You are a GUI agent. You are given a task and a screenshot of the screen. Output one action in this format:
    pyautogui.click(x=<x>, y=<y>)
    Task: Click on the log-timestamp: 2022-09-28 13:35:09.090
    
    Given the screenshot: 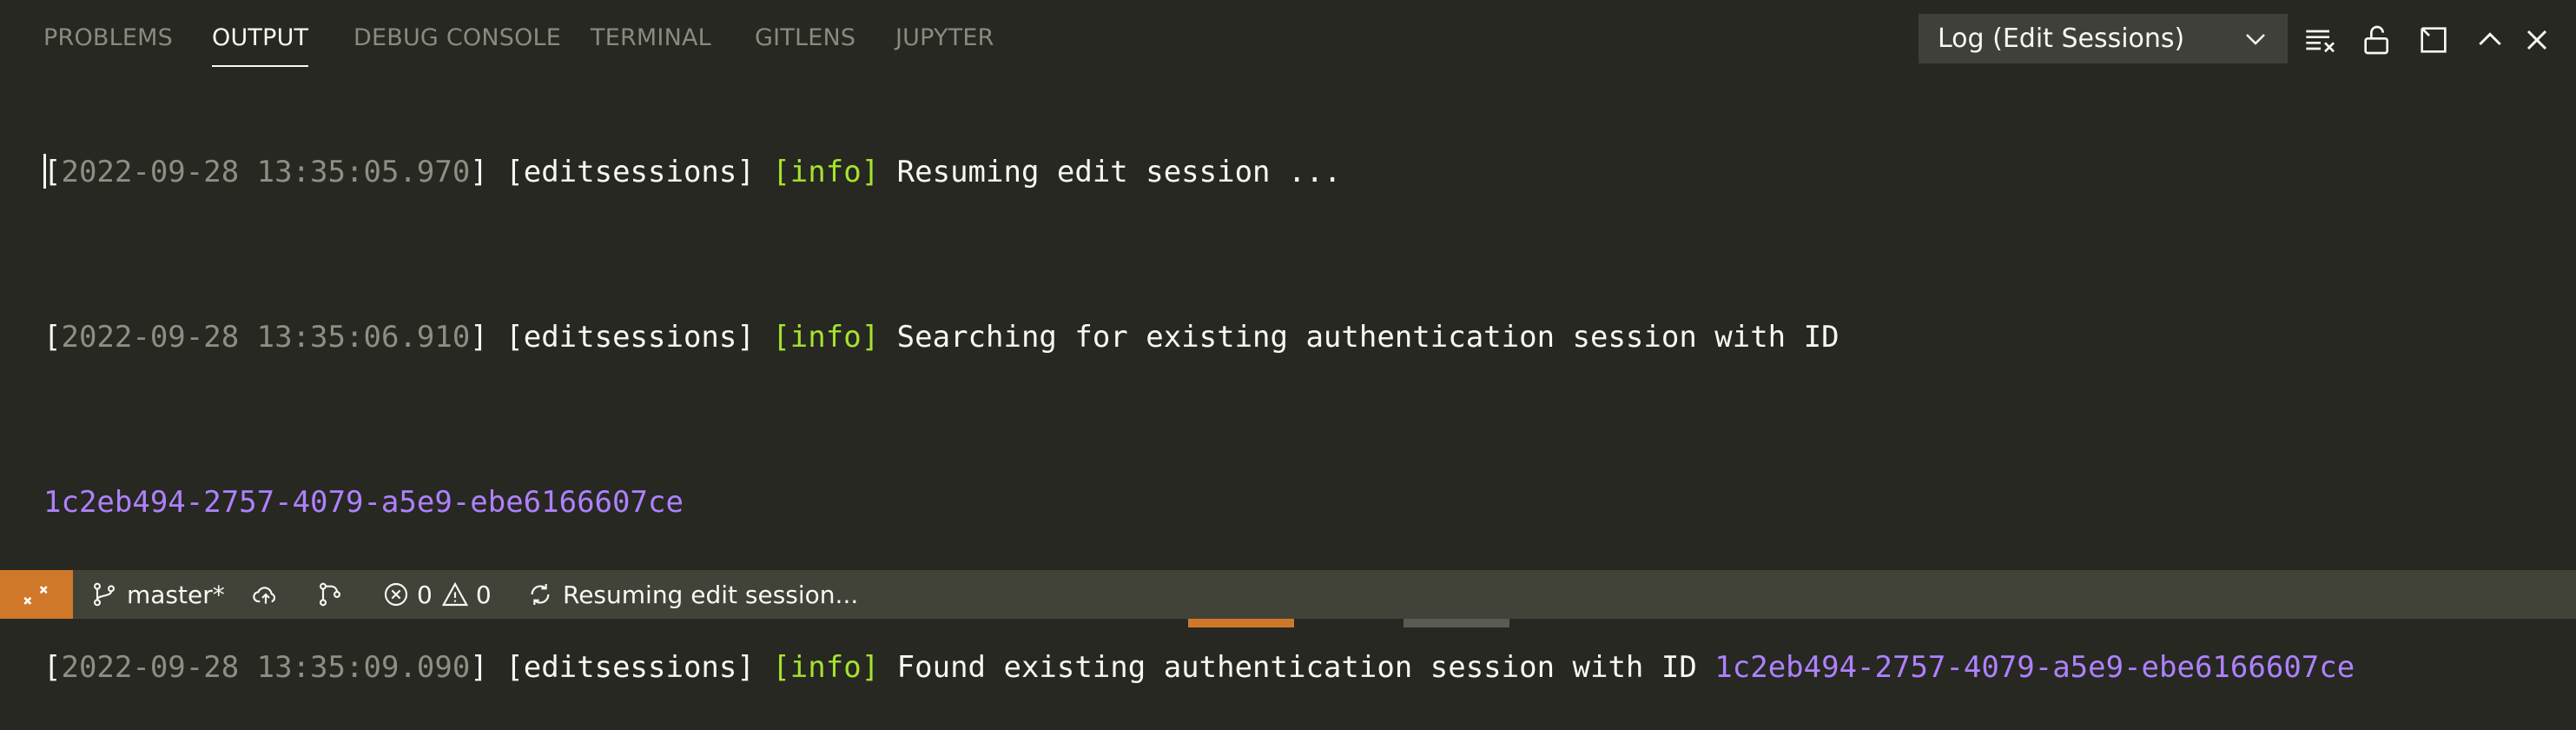 What is the action you would take?
    pyautogui.click(x=266, y=667)
    